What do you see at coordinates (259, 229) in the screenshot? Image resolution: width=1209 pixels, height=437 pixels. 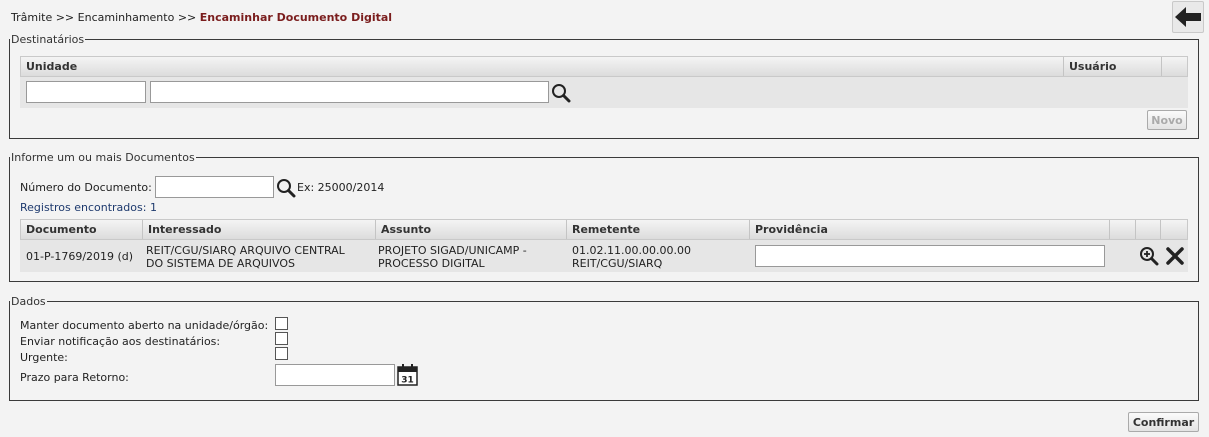 I see `col-interessado: Interessado` at bounding box center [259, 229].